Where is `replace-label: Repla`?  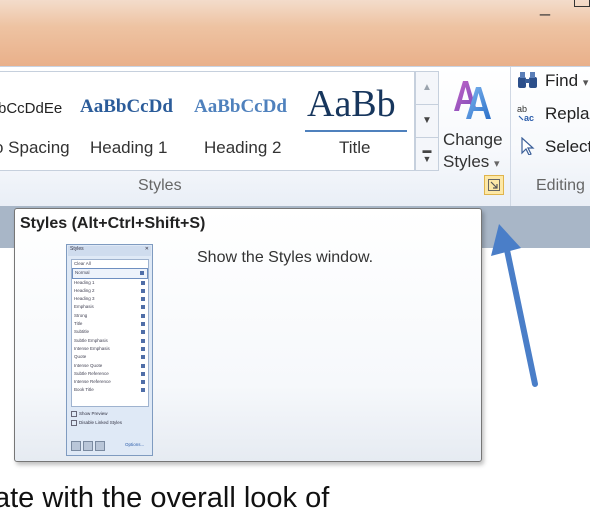
replace-label: Repla is located at coordinates (567, 113).